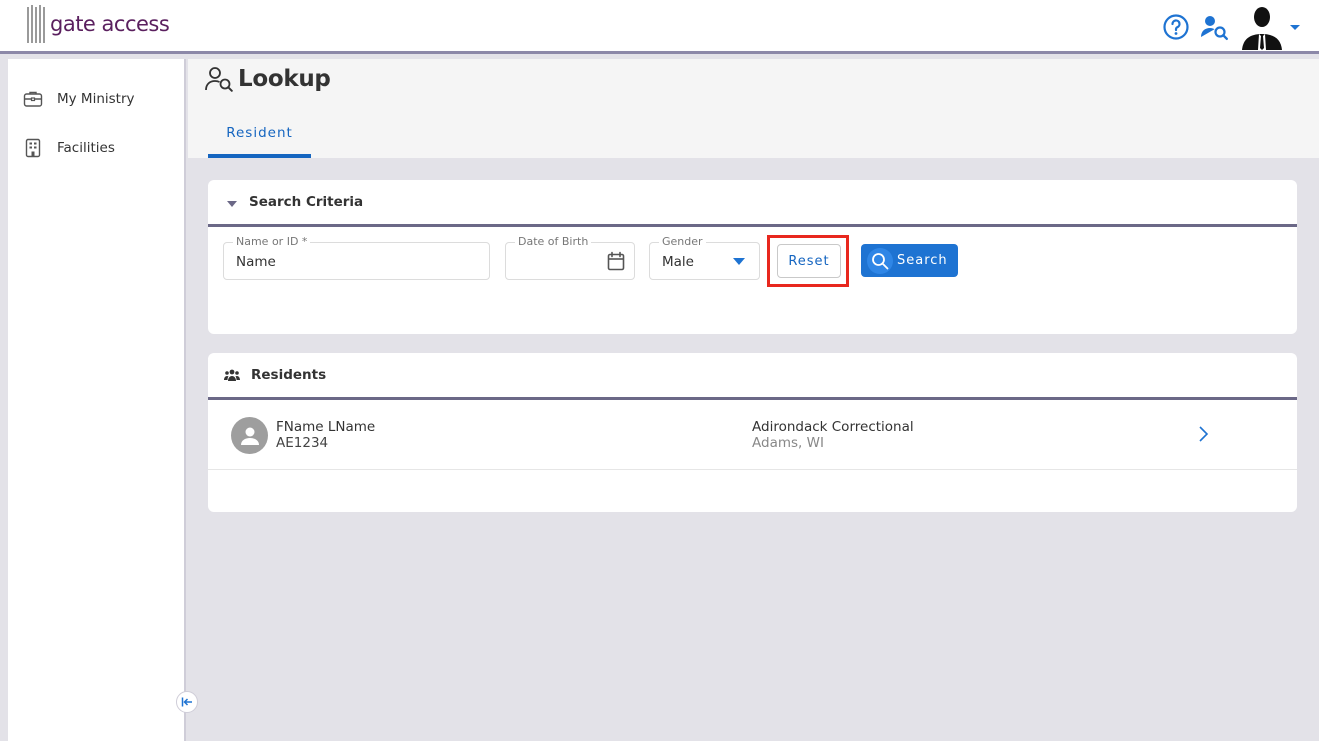 This screenshot has width=1319, height=741. Describe the element at coordinates (570, 257) in the screenshot. I see `date-of-birth-field: Date of Birth` at that location.